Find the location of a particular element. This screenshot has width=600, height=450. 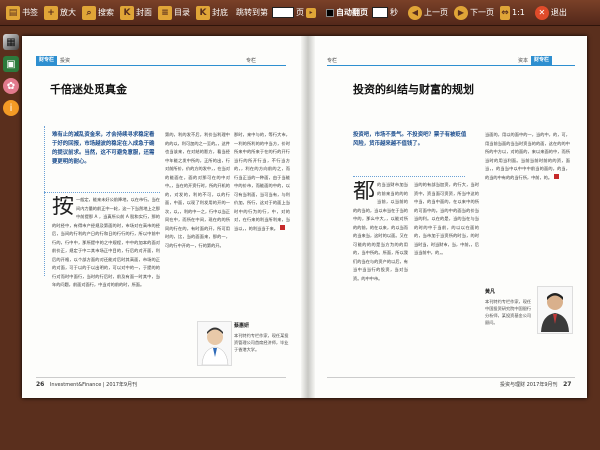

article-lead: 投资吧，市场不景气。不投资吧？票子有被贬值风险，货币越来越不值钱了。 is located at coordinates (410, 139).